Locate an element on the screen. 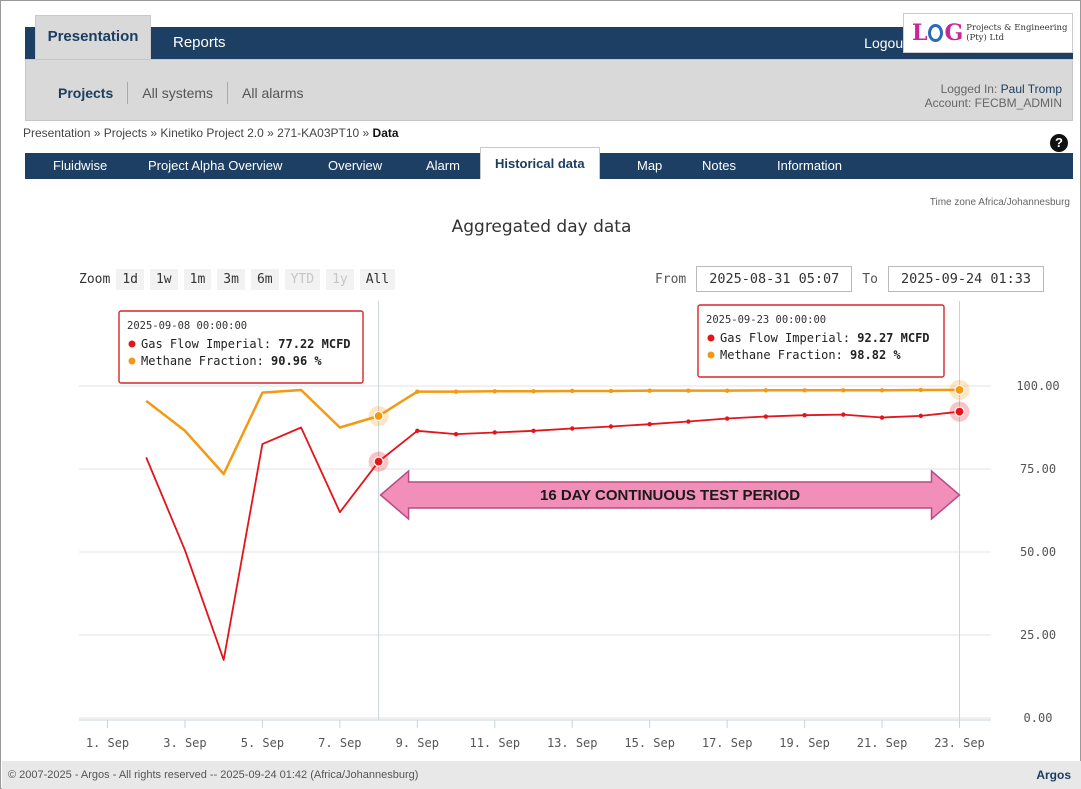 The height and width of the screenshot is (789, 1081). tooltip-row: Gas Flow Imperial: 92.27 MCFD is located at coordinates (825, 338).